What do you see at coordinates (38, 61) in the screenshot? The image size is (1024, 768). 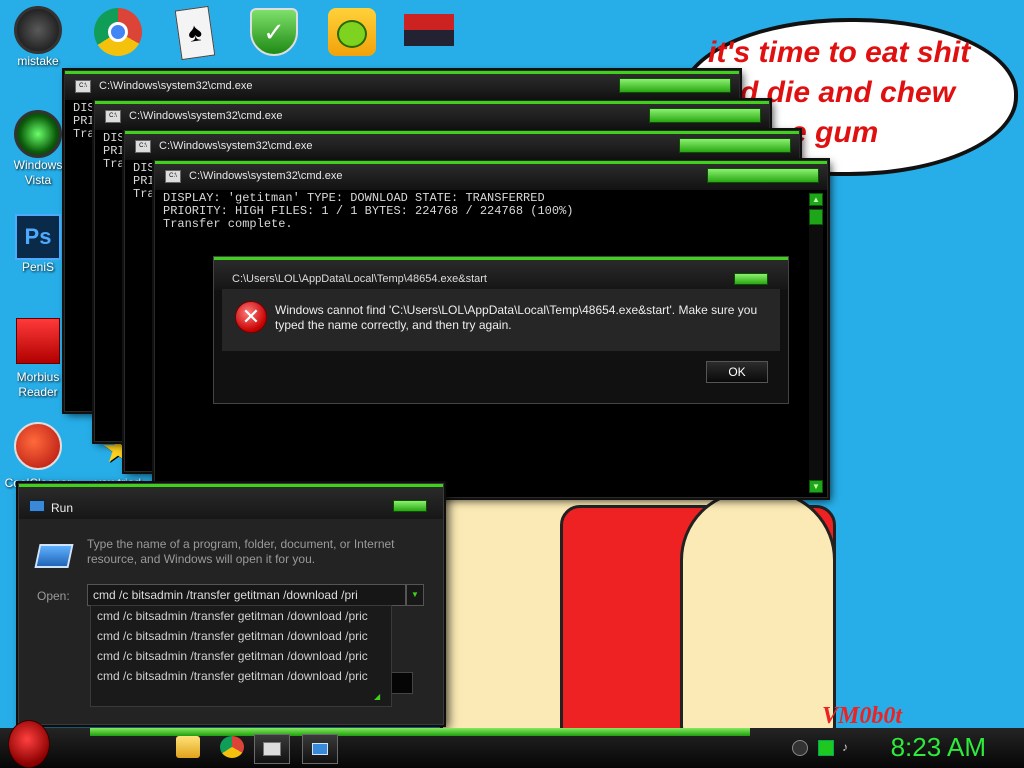 I see `desktop-icon-label: mistake` at bounding box center [38, 61].